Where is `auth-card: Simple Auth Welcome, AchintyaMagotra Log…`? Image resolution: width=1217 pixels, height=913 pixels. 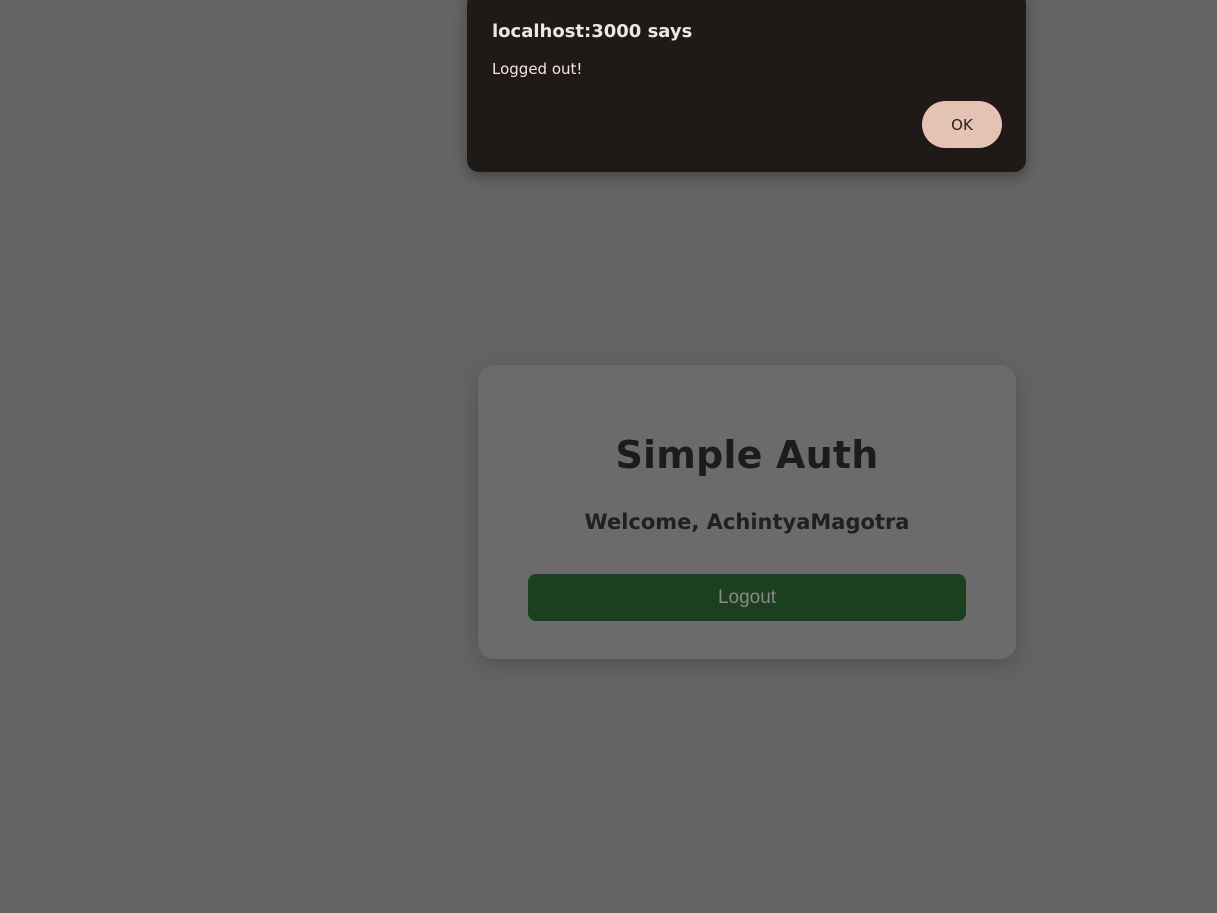 auth-card: Simple Auth Welcome, AchintyaMagotra Log… is located at coordinates (747, 512).